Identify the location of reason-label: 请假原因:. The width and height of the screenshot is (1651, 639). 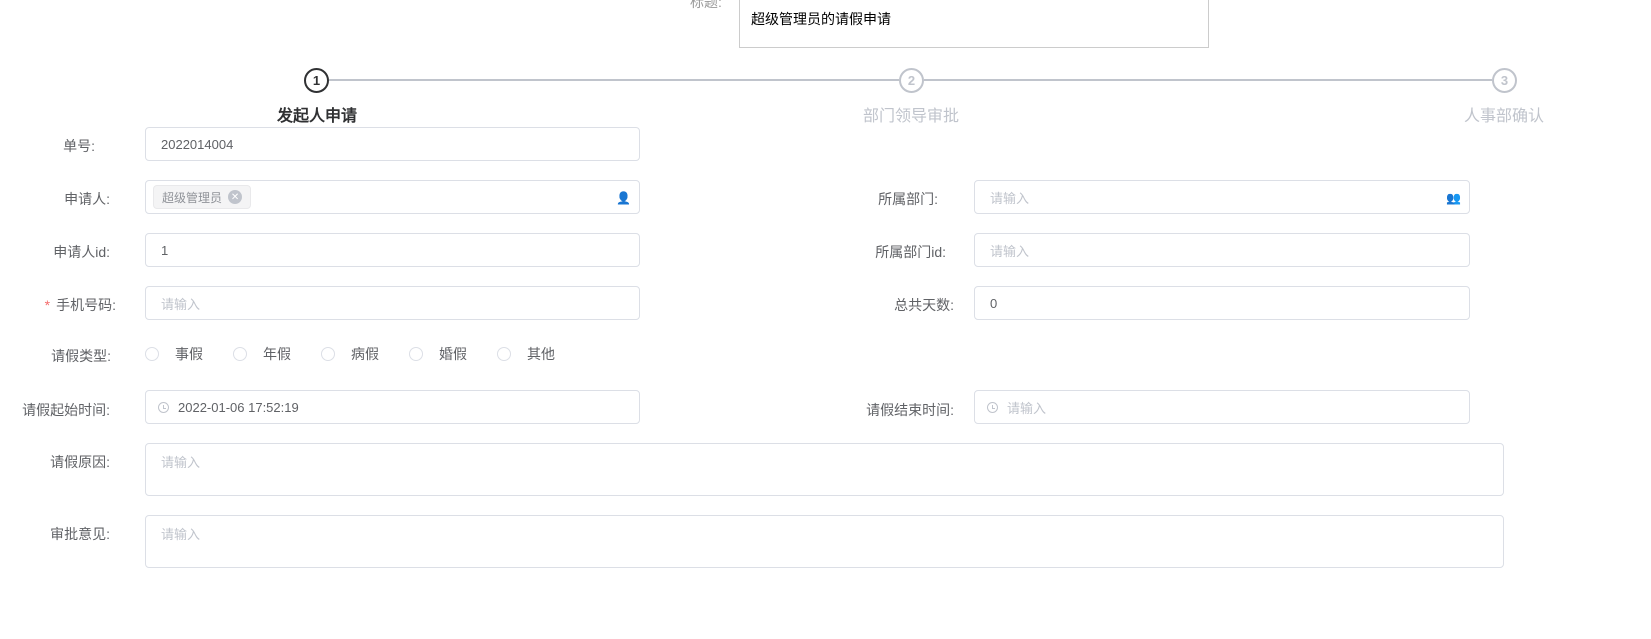
(80, 462).